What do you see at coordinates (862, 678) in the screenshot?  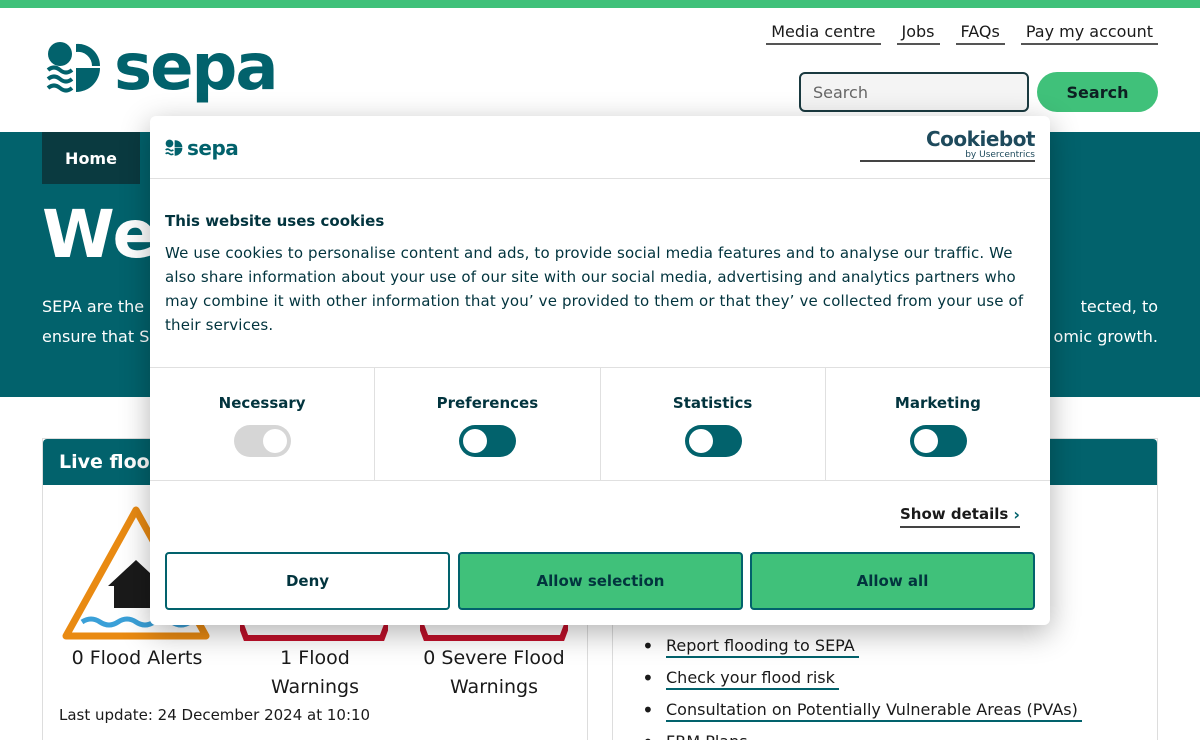 I see `list-item: Check your flood risk` at bounding box center [862, 678].